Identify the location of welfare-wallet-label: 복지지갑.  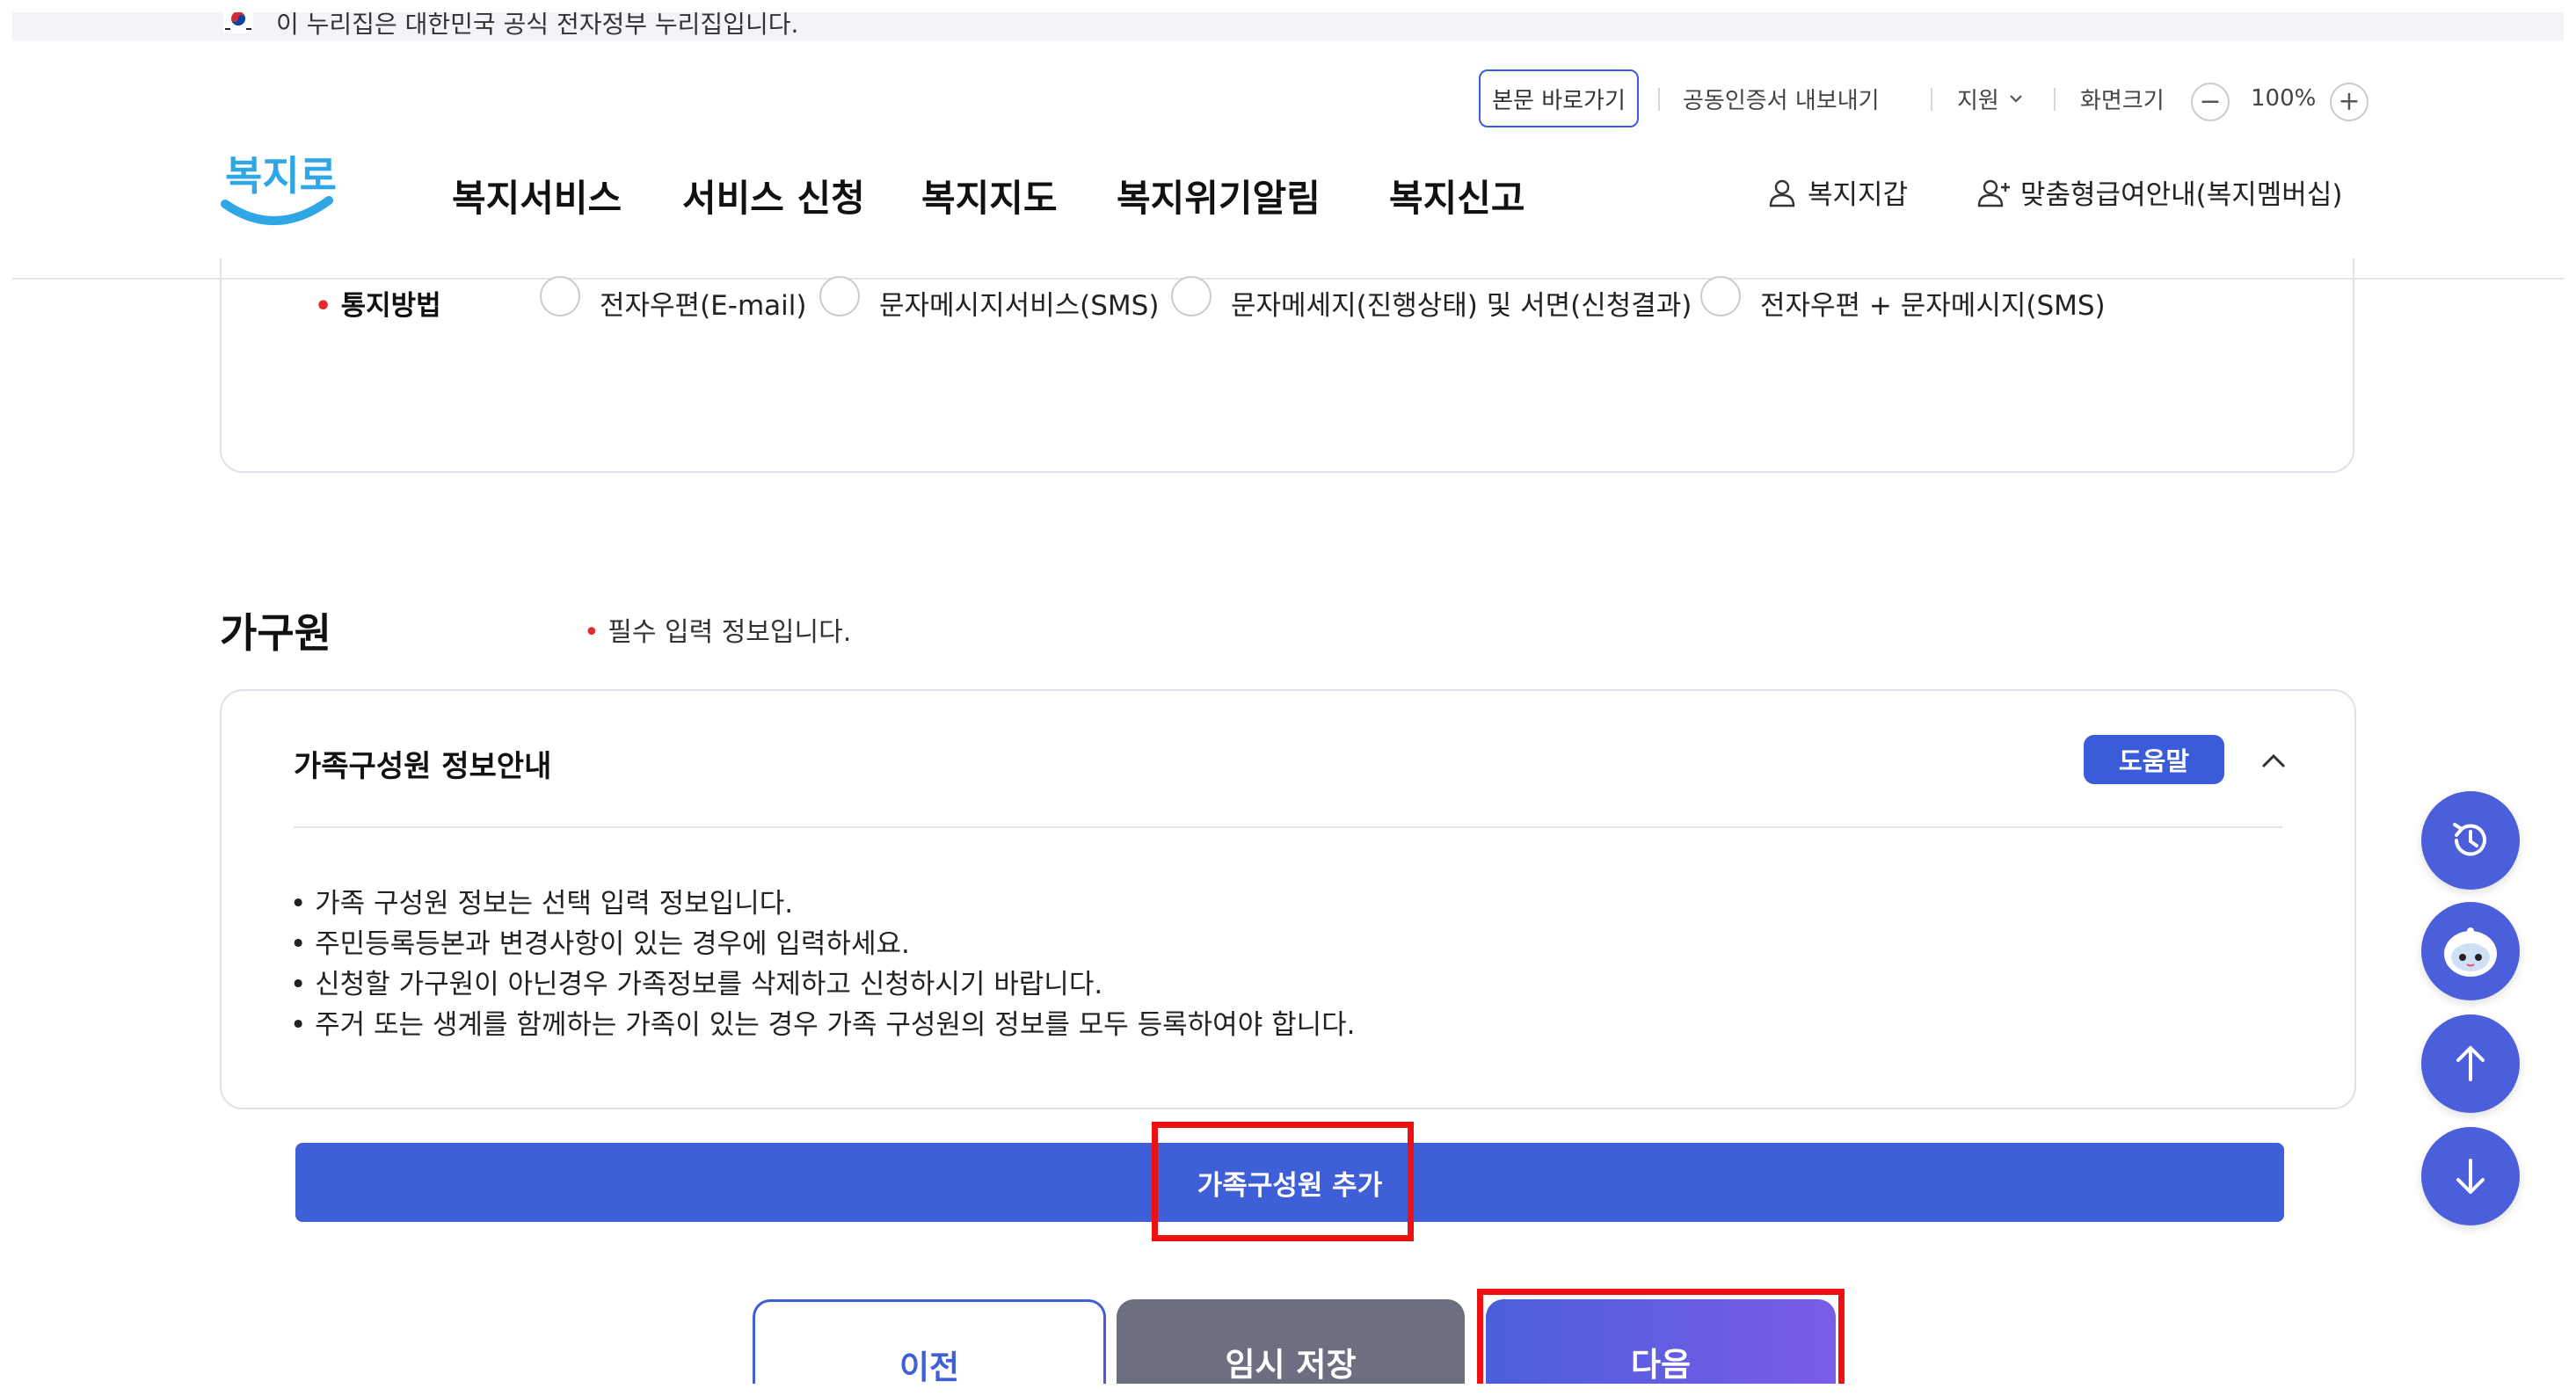
(1858, 195).